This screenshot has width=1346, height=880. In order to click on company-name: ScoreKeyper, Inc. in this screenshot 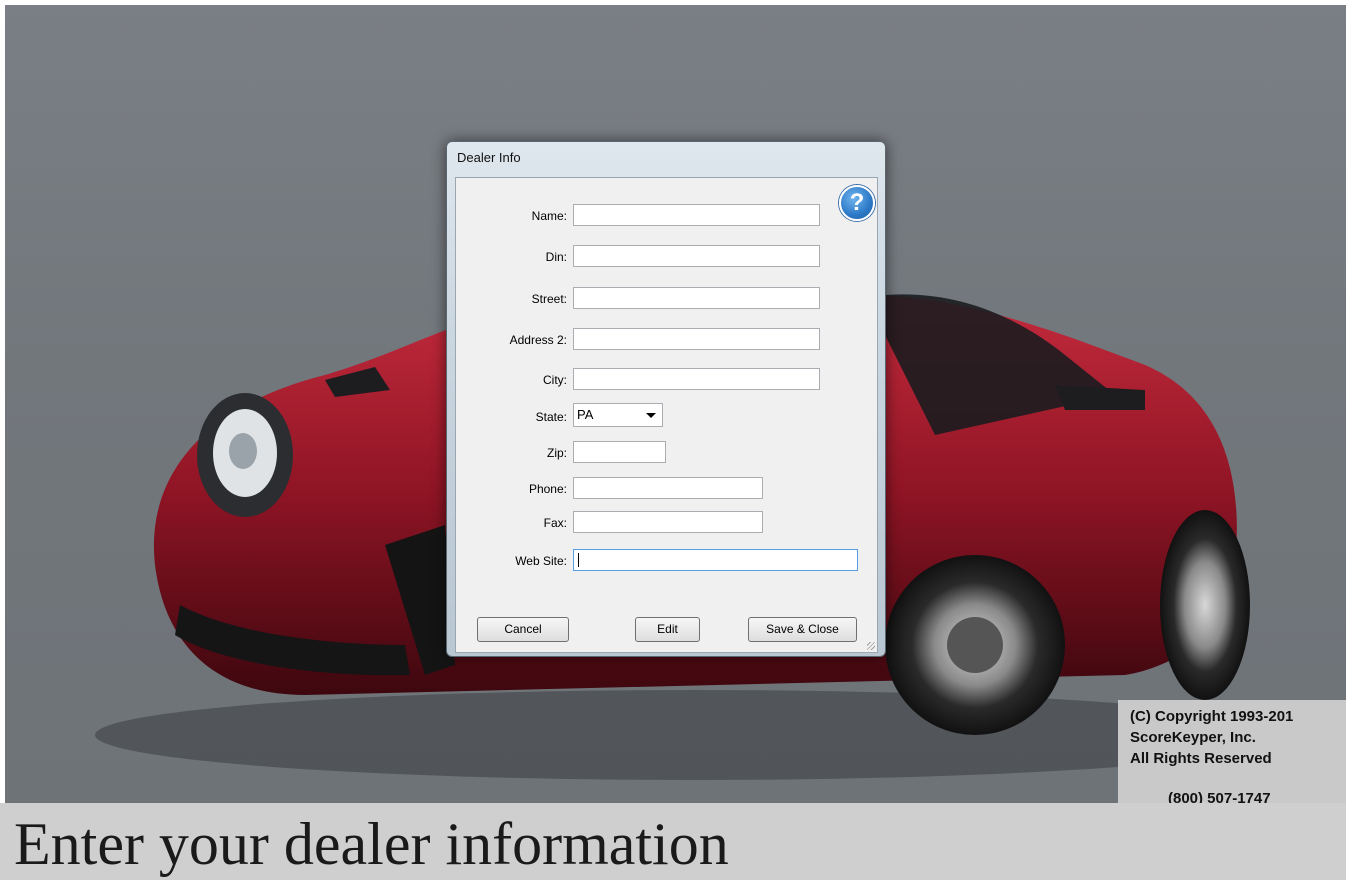, I will do `click(1193, 737)`.